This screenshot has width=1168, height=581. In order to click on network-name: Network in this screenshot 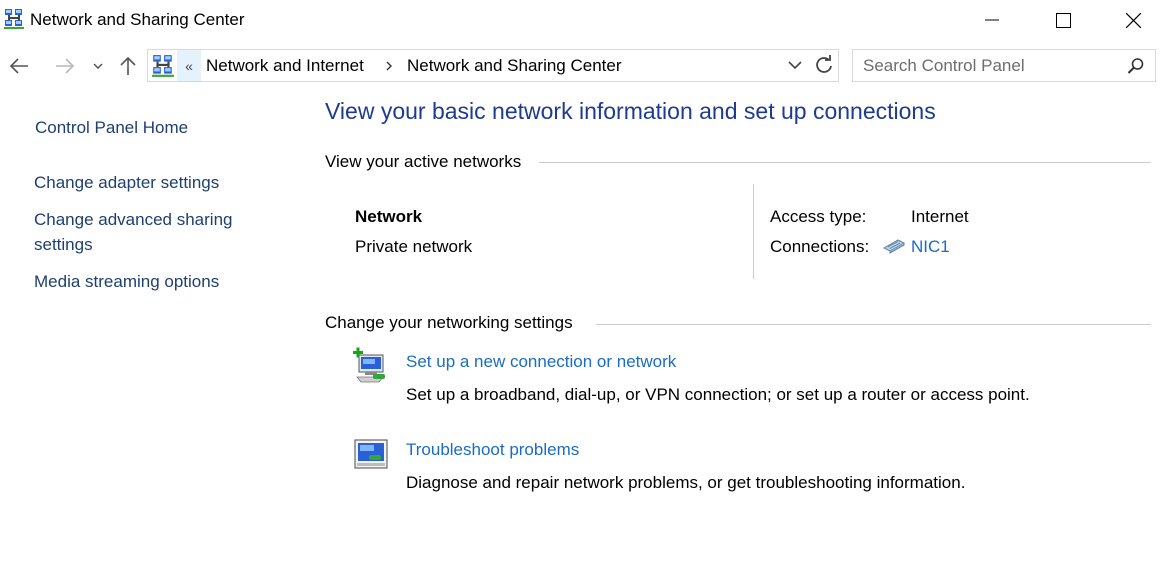, I will do `click(389, 216)`.